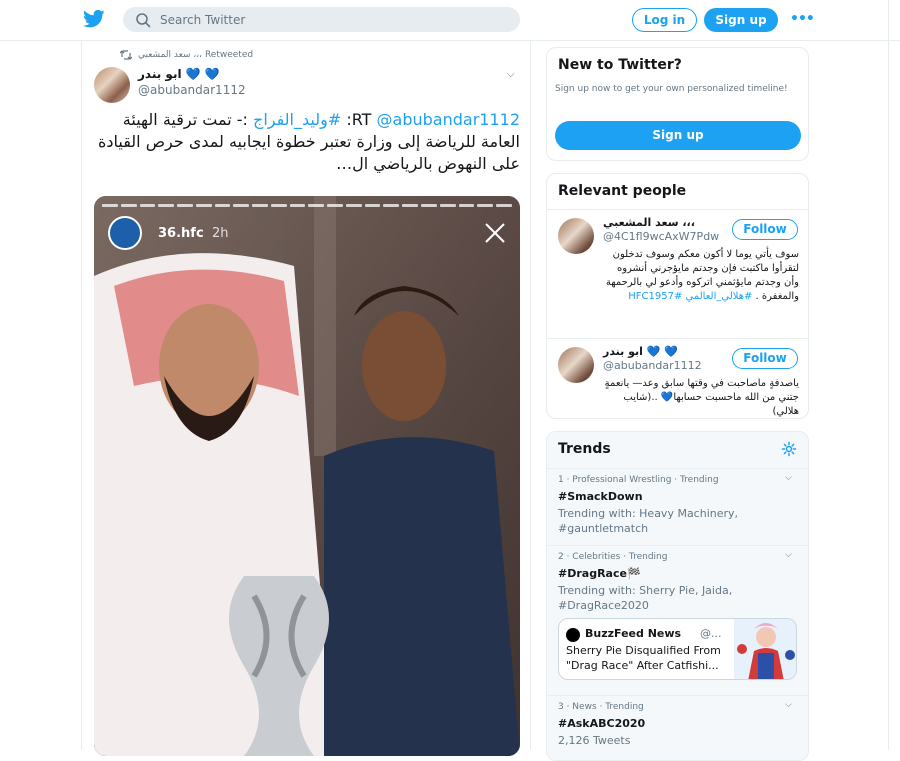  What do you see at coordinates (638, 480) in the screenshot?
I see `trend-meta: 1 · Professional Wrestling · Trending` at bounding box center [638, 480].